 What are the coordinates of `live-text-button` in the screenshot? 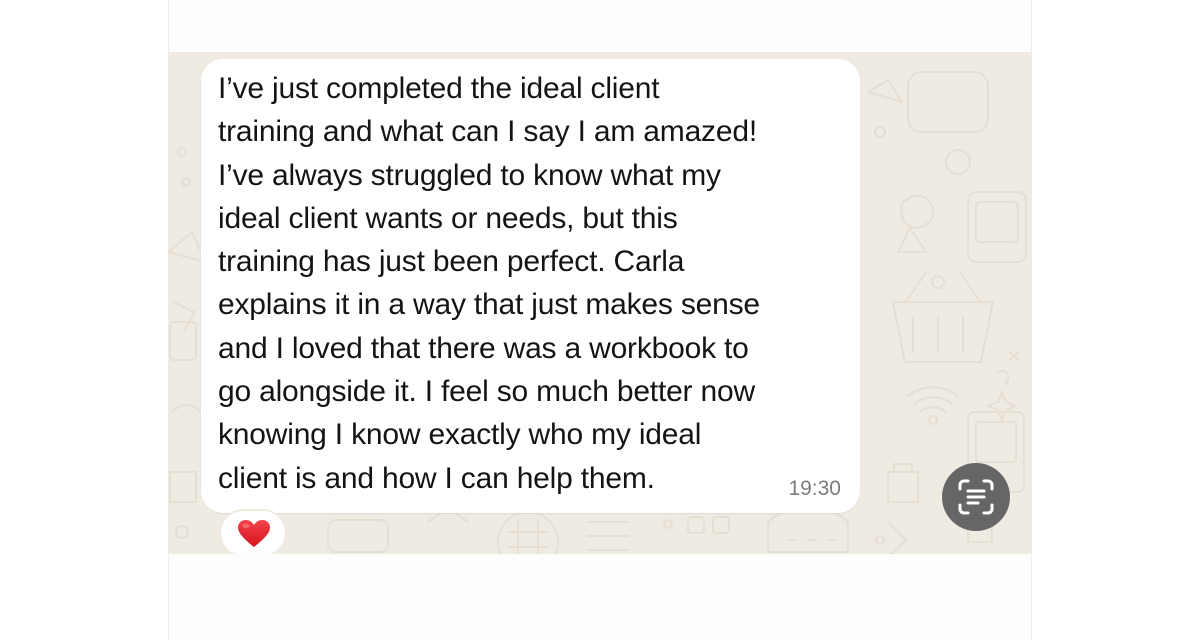 It's located at (976, 497).